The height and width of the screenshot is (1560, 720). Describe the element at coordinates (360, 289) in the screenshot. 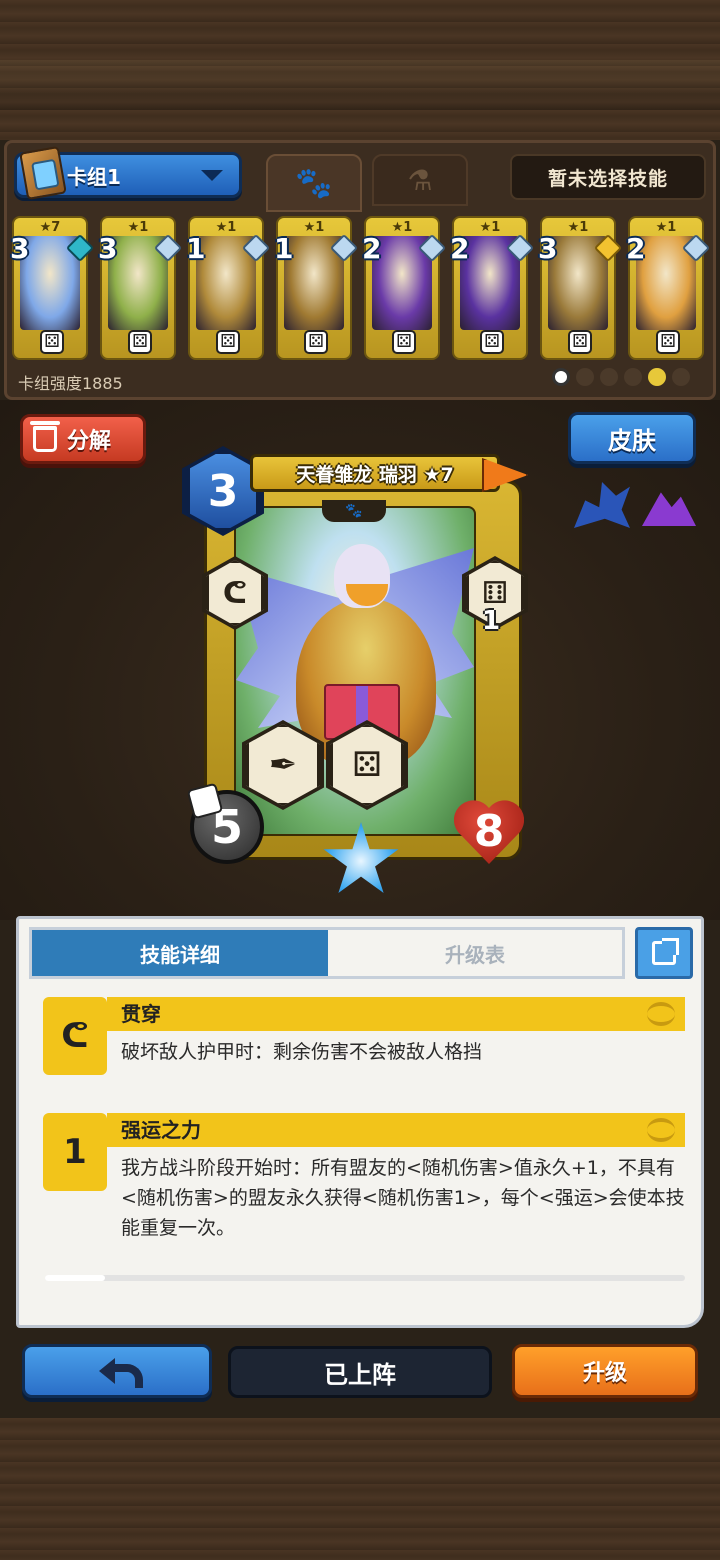

I see `deck-cards-row: ★7 3 ⚄ ★1 3 ⚄ ★1 1 ⚄ ★1 1 ⚄ ★1 2 ⚄ ★1 2 ⚄ ★1 3 ⚄ ★1 2 ⚄` at that location.